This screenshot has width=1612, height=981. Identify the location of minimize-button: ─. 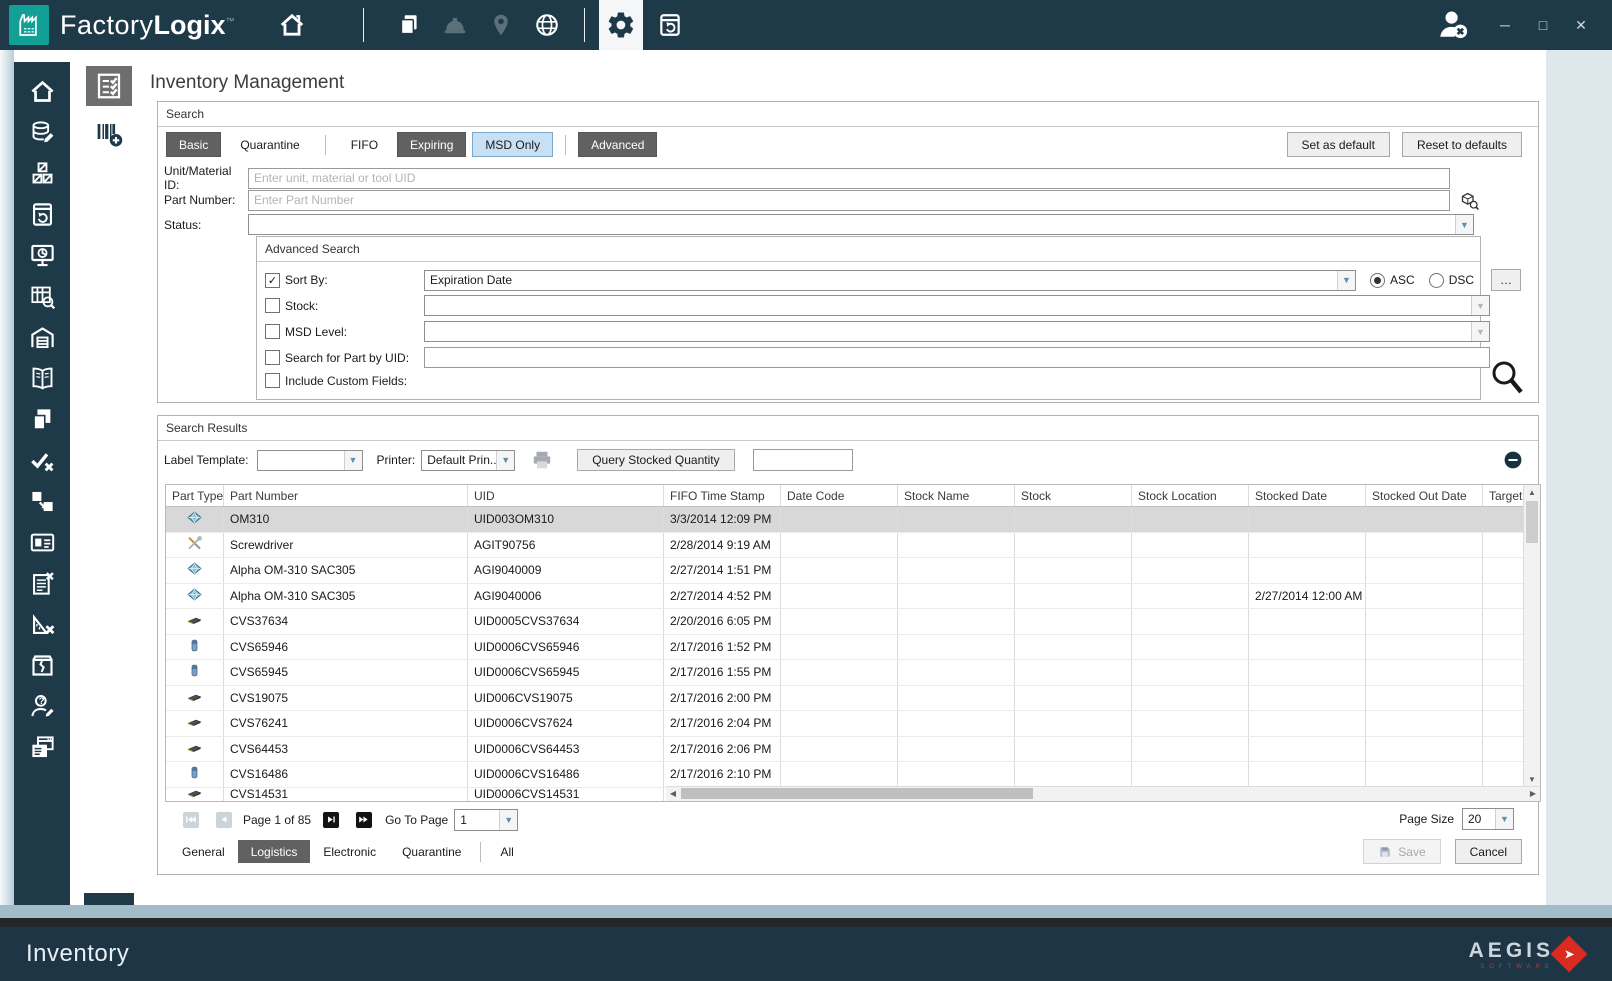
(1505, 25).